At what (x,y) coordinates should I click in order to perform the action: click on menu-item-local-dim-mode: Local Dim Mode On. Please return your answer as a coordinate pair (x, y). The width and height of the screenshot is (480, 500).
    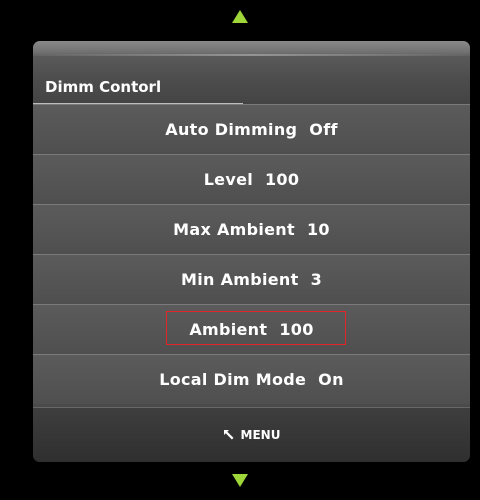
    Looking at the image, I should click on (251, 379).